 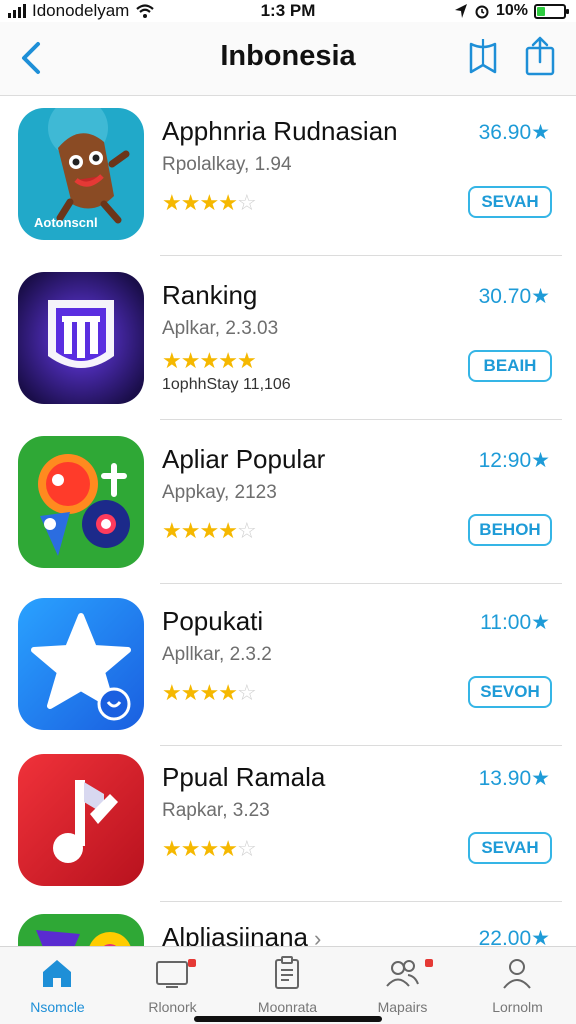 I want to click on app-subtitle: Aplkar, 2.3.03, so click(x=220, y=328).